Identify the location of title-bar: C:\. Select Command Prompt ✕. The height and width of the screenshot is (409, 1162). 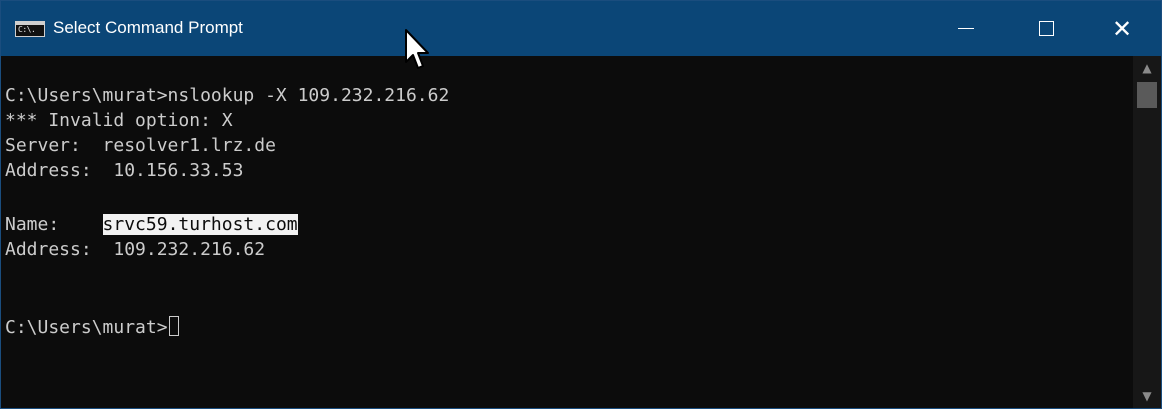
(581, 28).